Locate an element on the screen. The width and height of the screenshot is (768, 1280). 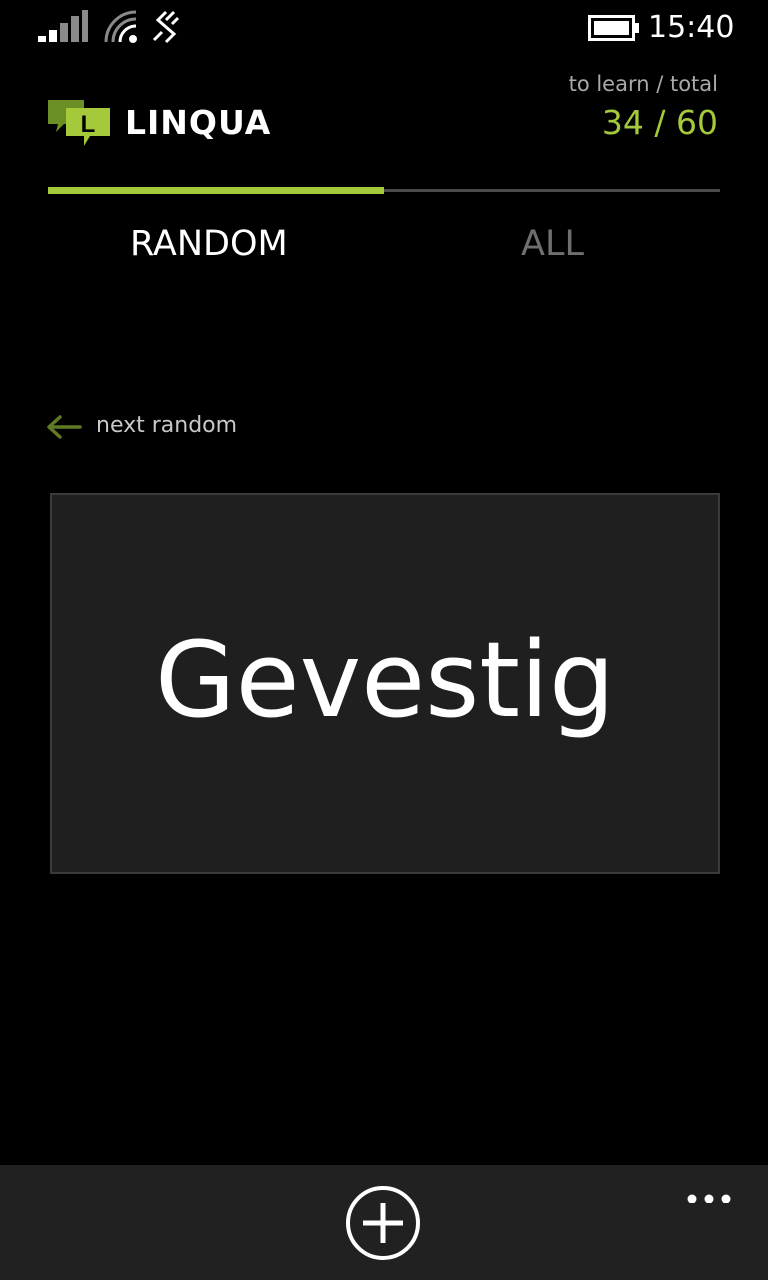
linqua-logo-icon: L is located at coordinates (79, 123).